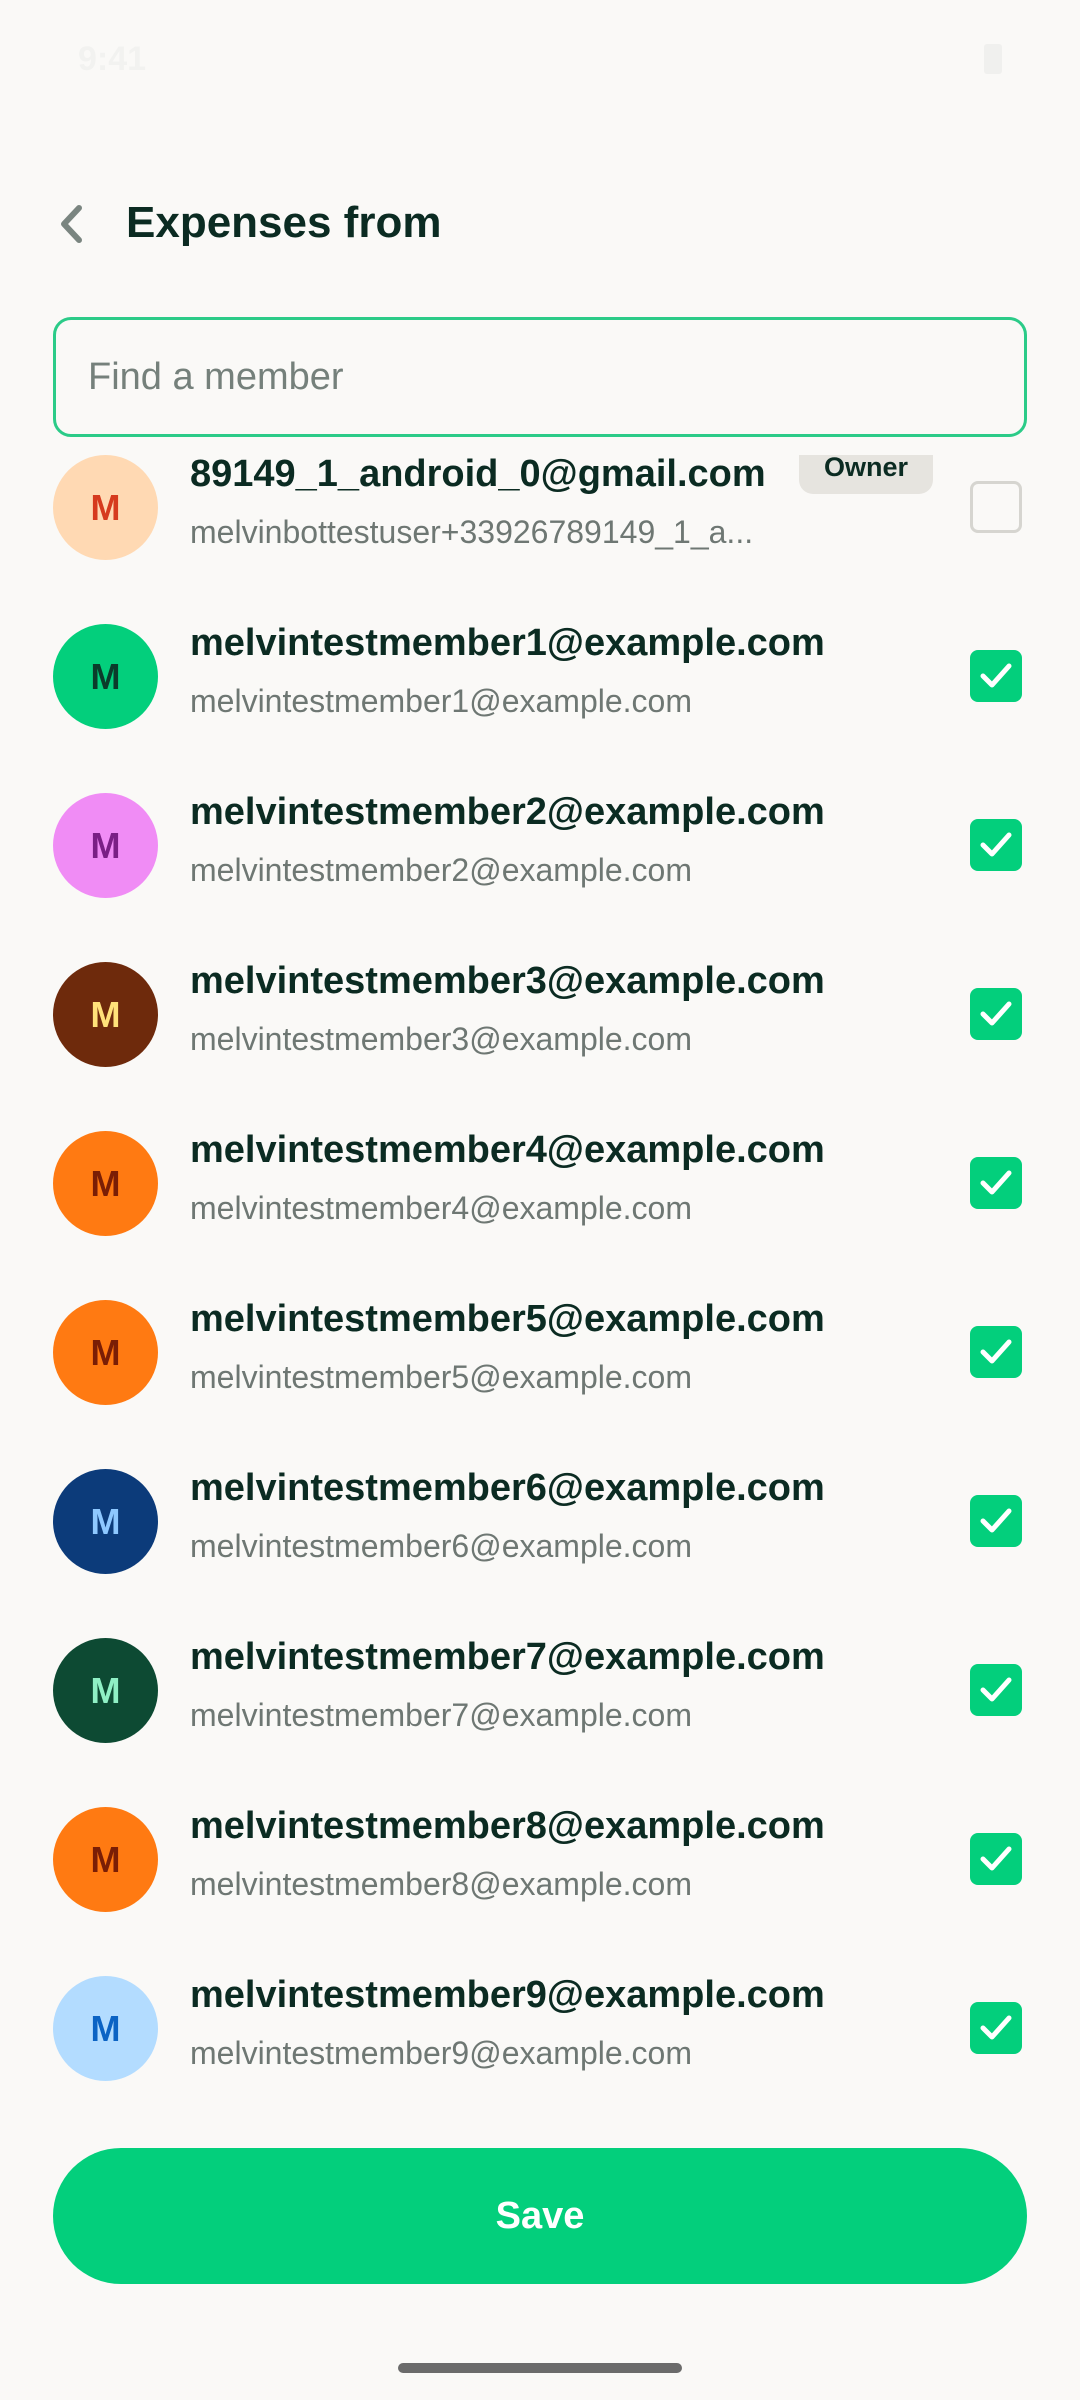  What do you see at coordinates (507, 1319) in the screenshot?
I see `member-name: melvintestmember5@example.com` at bounding box center [507, 1319].